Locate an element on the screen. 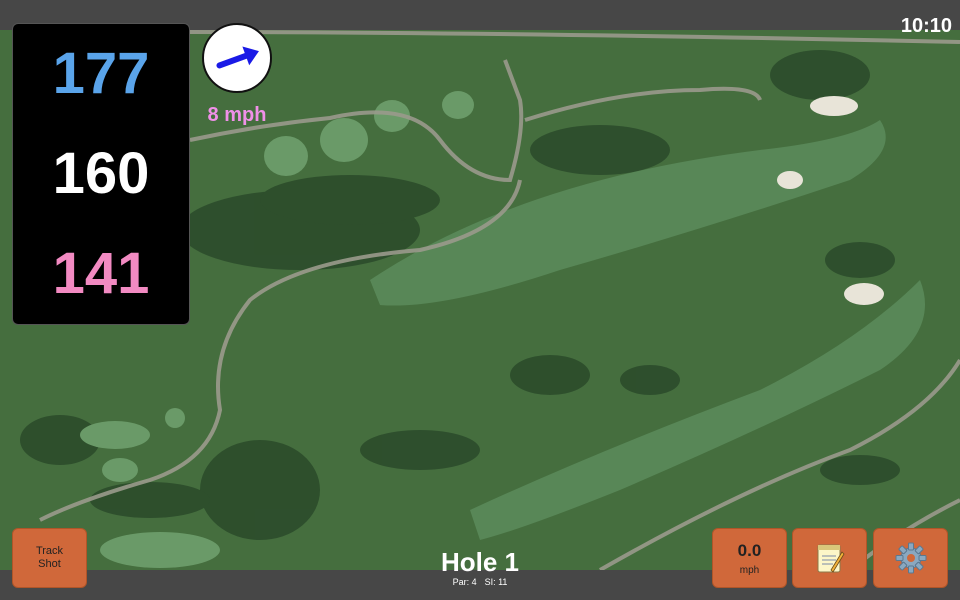 This screenshot has height=600, width=960. middle-yardage: 160 is located at coordinates (101, 173).